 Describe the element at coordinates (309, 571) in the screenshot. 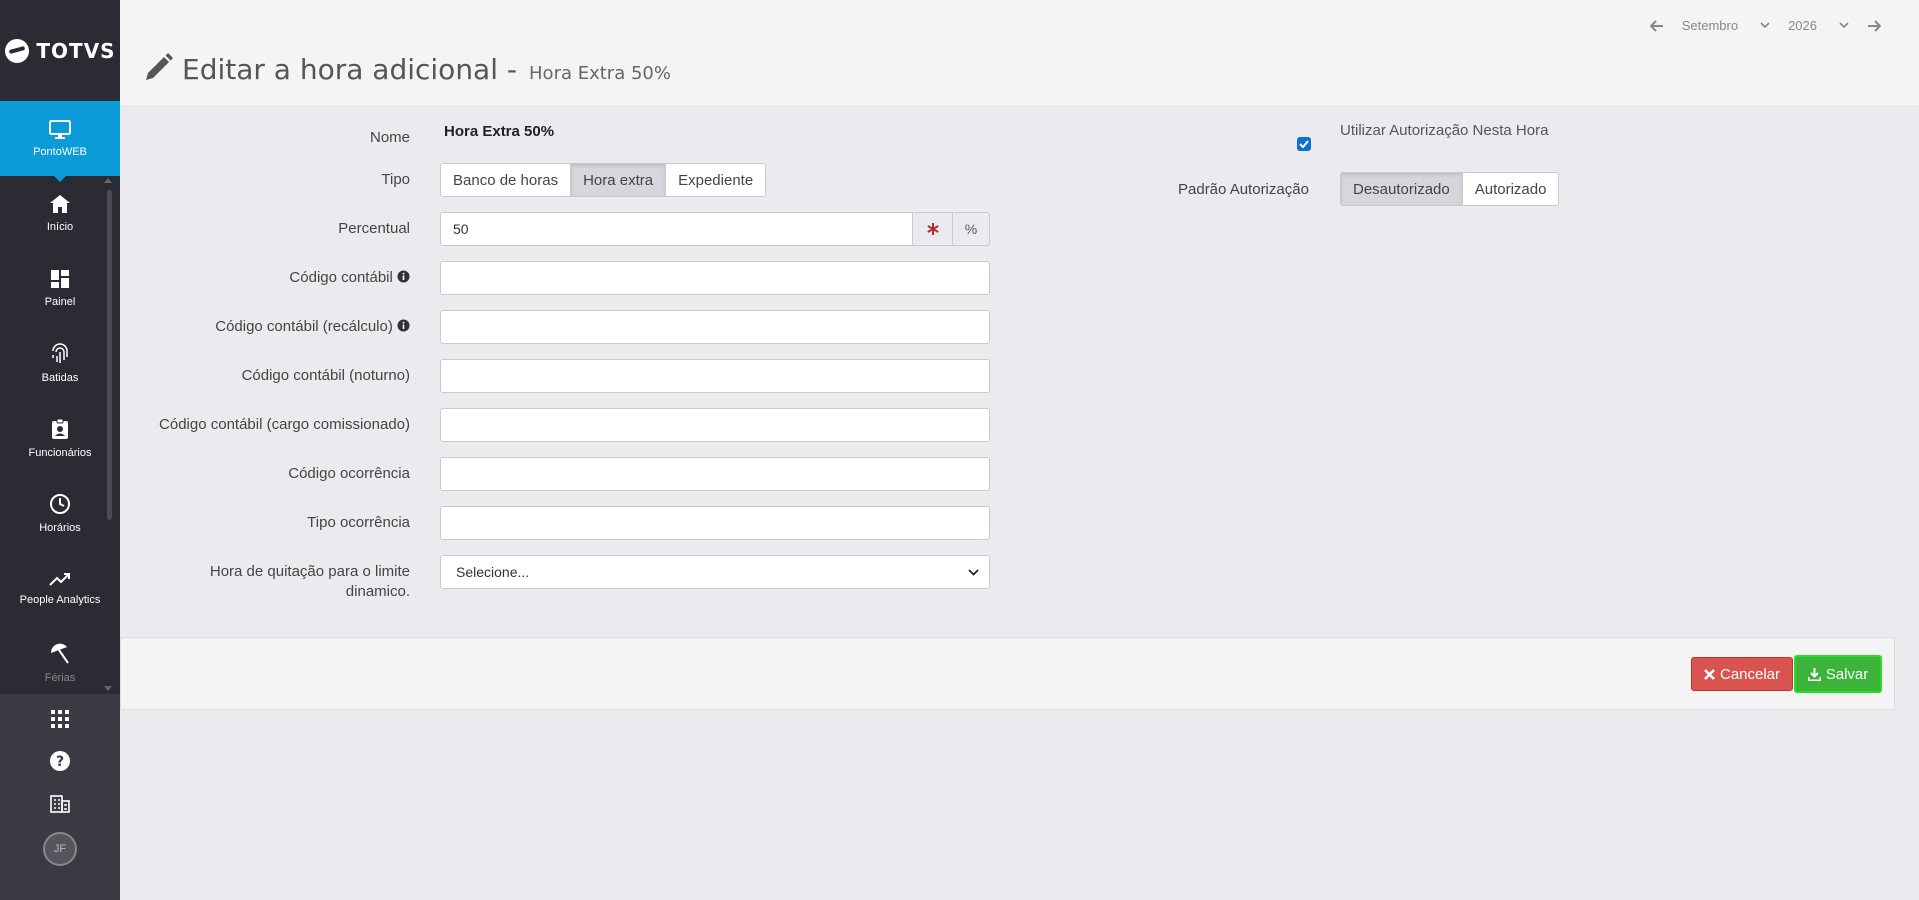

I see `hora-quitacao-label-line-1: Hora de quitação para o limite` at that location.